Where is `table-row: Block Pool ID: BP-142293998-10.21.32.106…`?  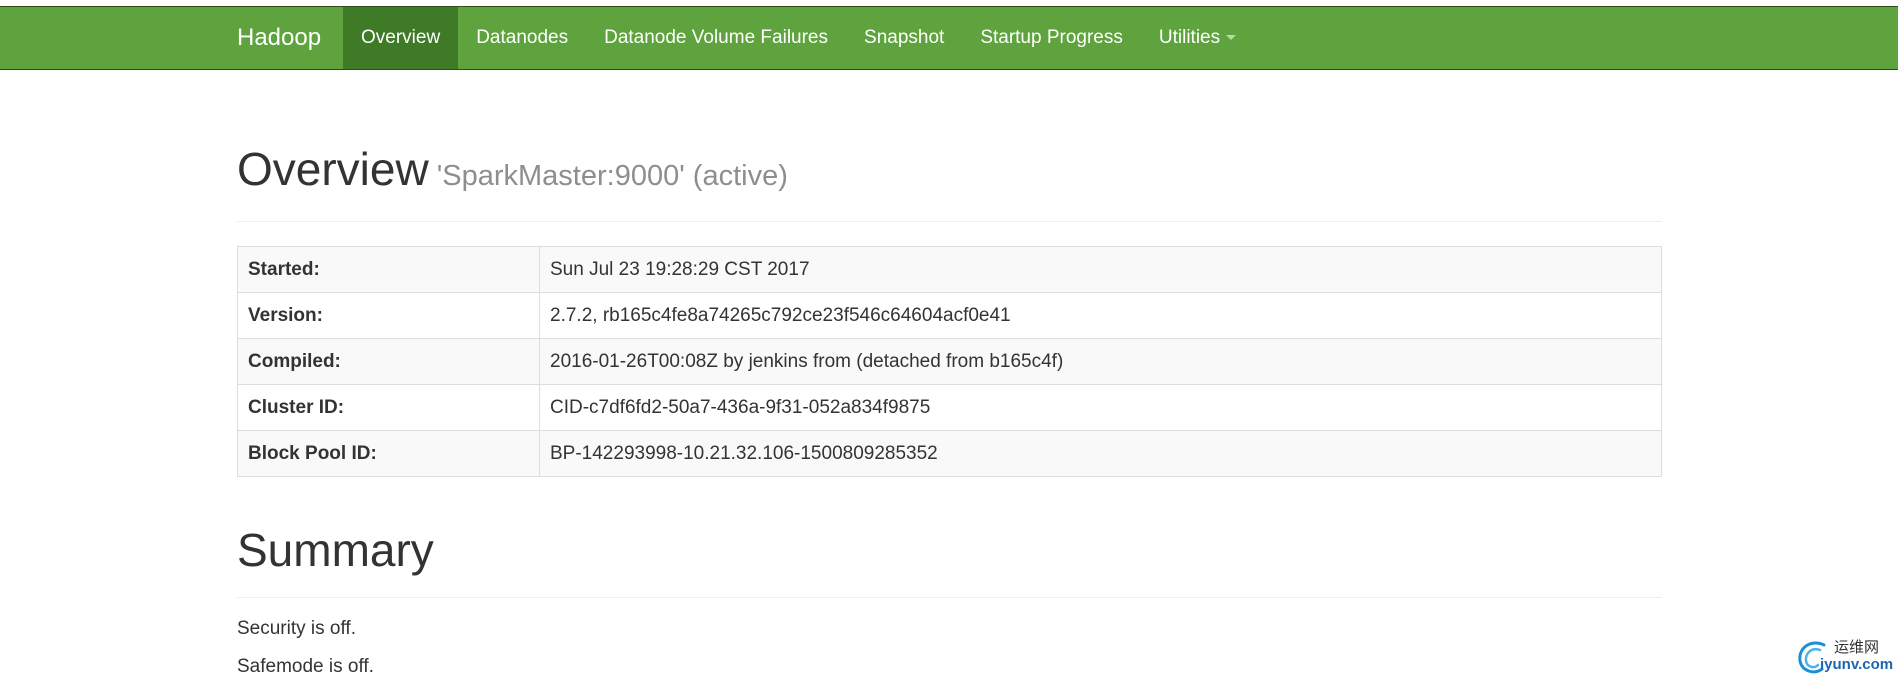
table-row: Block Pool ID: BP-142293998-10.21.32.106… is located at coordinates (949, 453).